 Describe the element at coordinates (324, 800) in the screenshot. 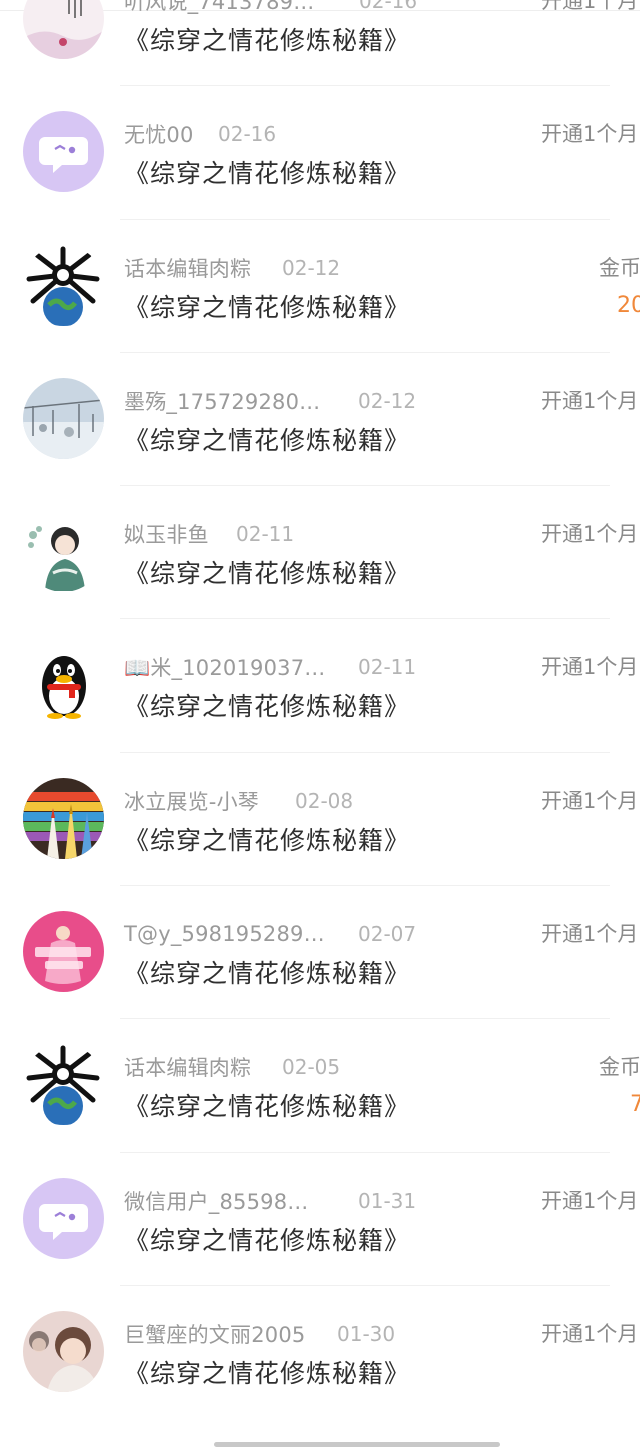

I see `date-label: 02-08` at that location.